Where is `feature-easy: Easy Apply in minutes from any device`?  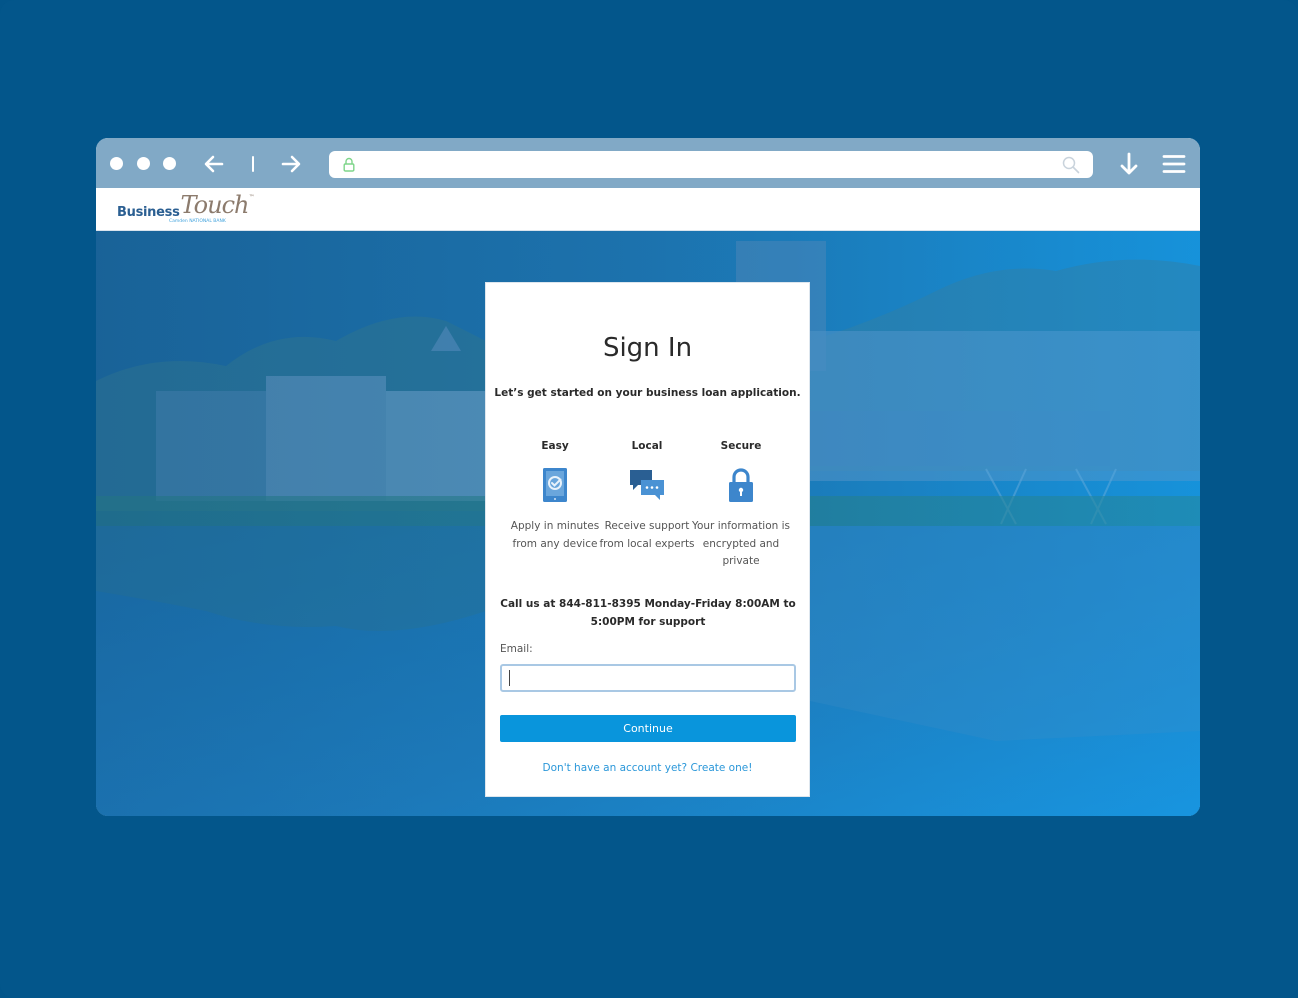
feature-easy: Easy Apply in minutes from any device is located at coordinates (555, 496).